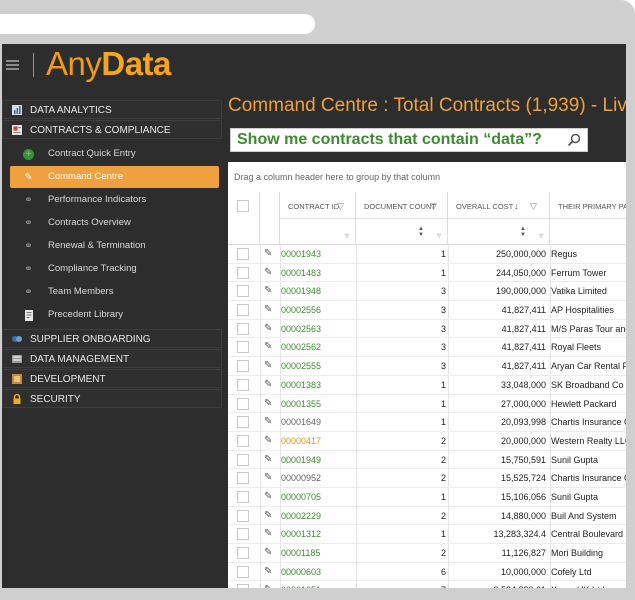 This screenshot has width=635, height=600. I want to click on contract-id-link: 00000705, so click(316, 497).